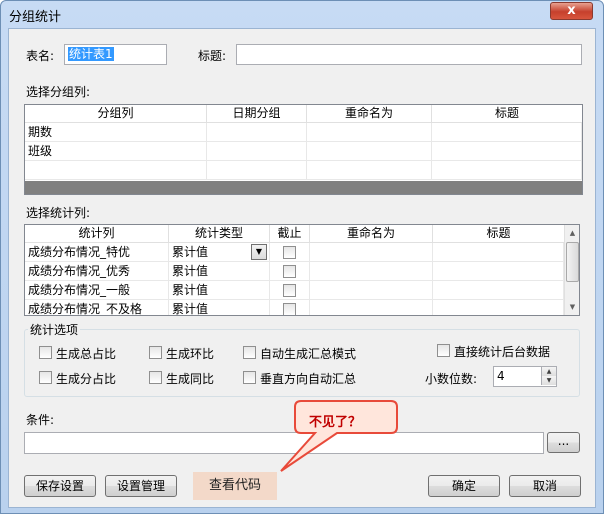  I want to click on cancel-button: 取消, so click(545, 486).